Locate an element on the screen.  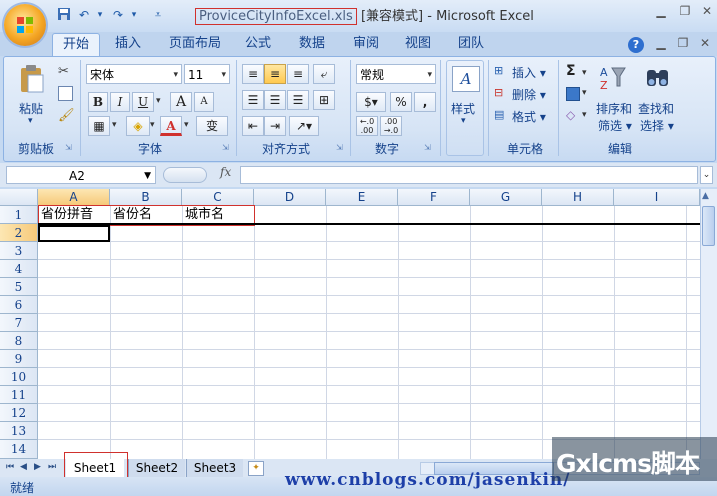
increase-decimal-button: ←.0 .00 is located at coordinates (367, 126).